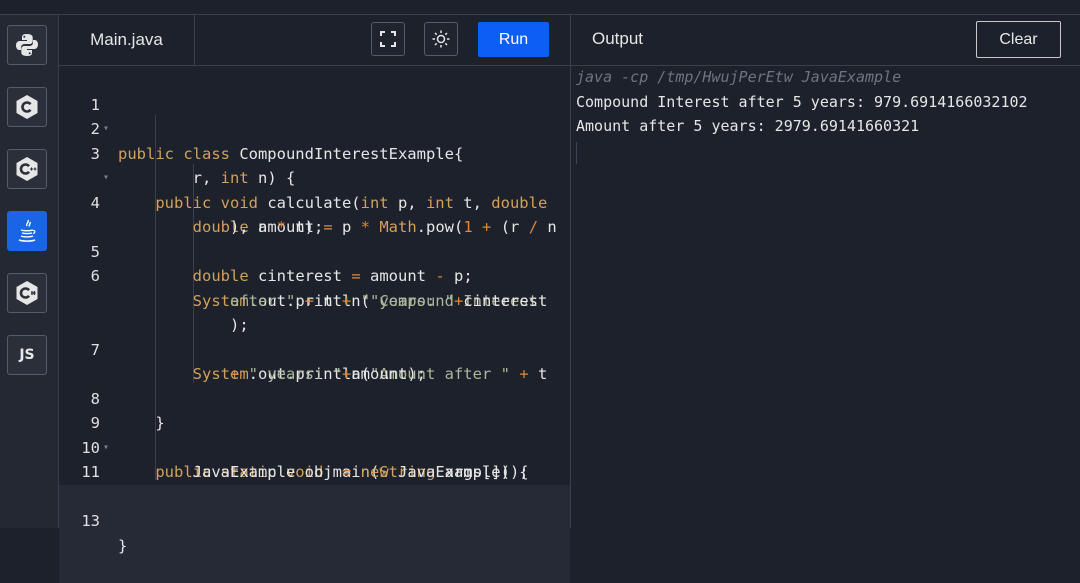 This screenshot has height=583, width=1080. I want to click on sun-icon, so click(441, 39).